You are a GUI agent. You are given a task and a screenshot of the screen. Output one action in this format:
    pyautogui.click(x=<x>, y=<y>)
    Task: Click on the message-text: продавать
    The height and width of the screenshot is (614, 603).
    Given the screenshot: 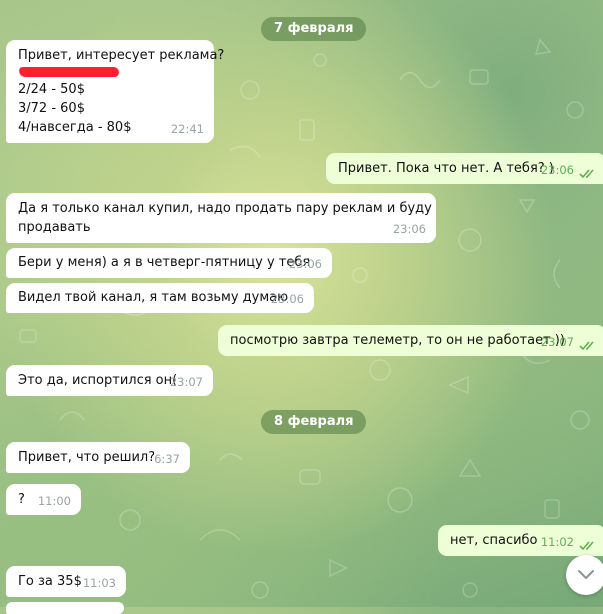 What is the action you would take?
    pyautogui.click(x=54, y=227)
    